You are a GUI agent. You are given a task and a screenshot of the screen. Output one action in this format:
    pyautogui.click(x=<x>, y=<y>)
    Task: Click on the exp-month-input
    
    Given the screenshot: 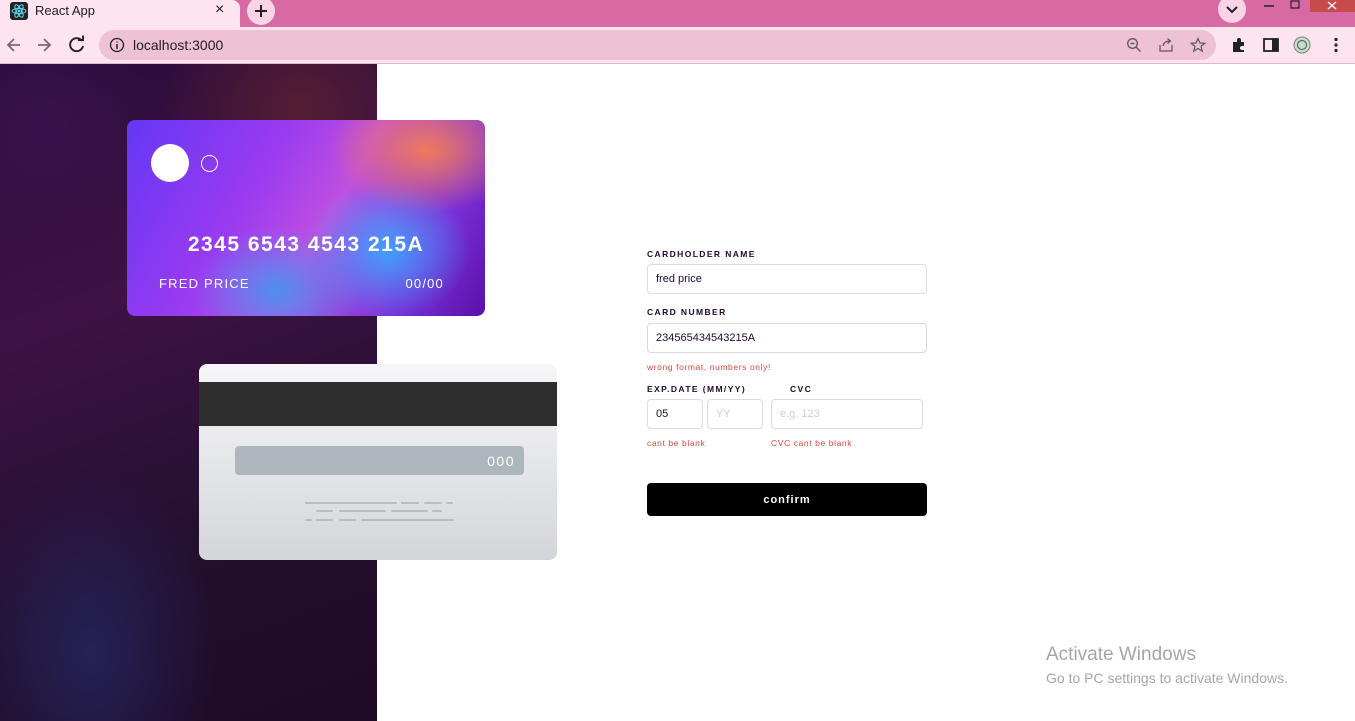 What is the action you would take?
    pyautogui.click(x=675, y=414)
    